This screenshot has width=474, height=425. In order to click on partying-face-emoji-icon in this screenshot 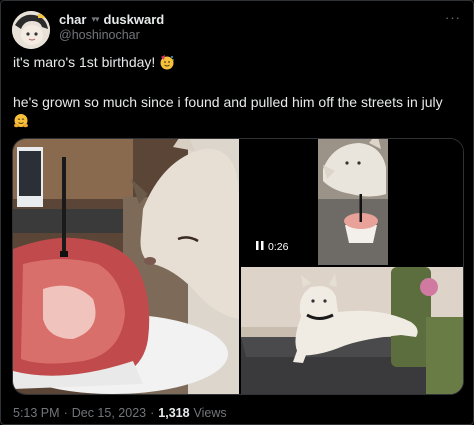, I will do `click(167, 63)`.